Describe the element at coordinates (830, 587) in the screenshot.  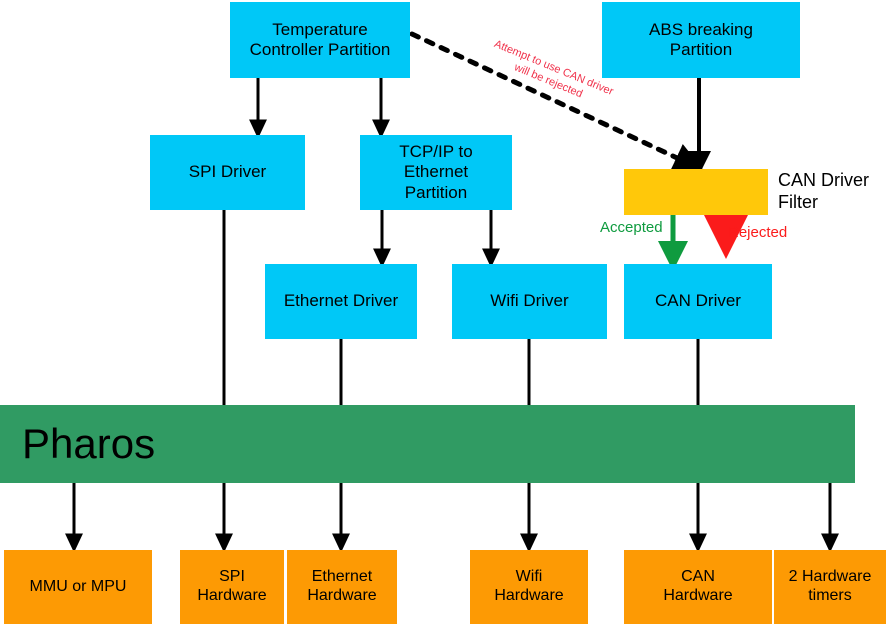
I see `hardware-timers: 2 Hardware timers` at that location.